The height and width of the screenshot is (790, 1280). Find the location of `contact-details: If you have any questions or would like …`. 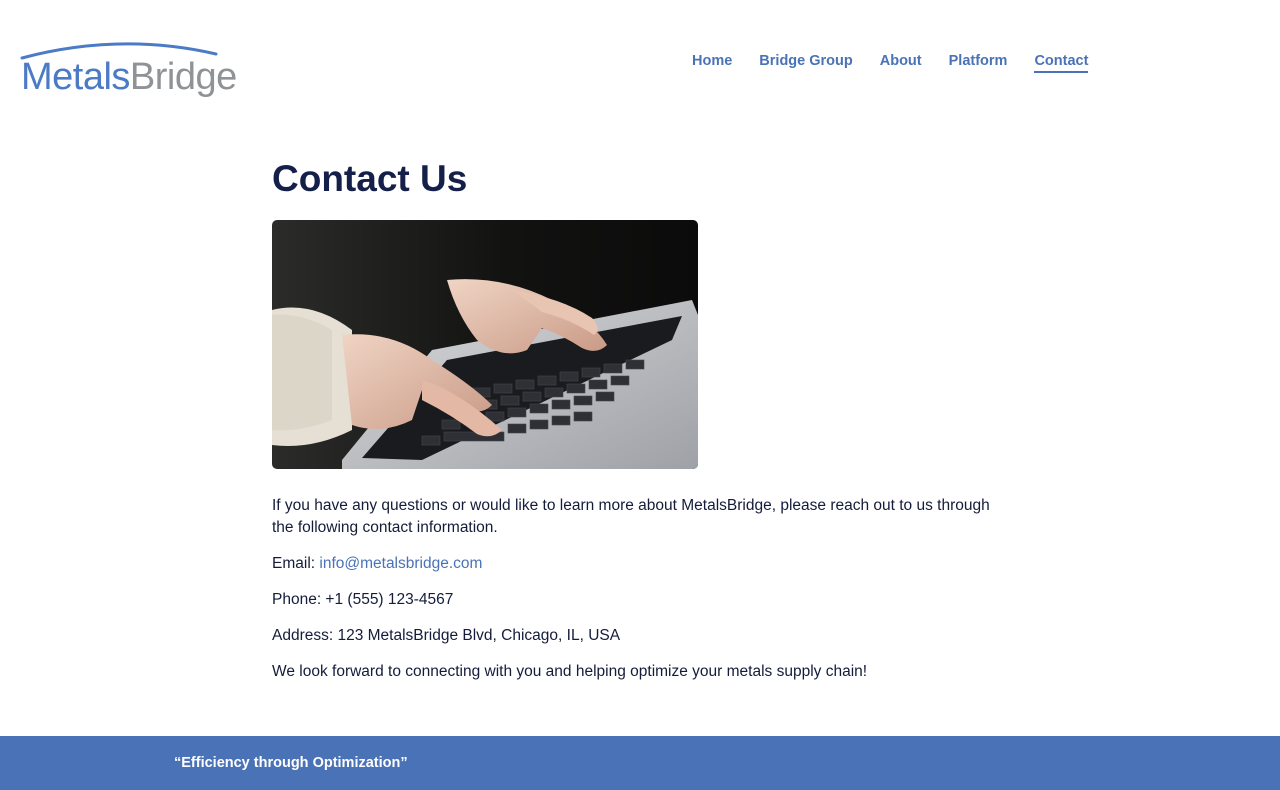

contact-details: If you have any questions or would like … is located at coordinates (642, 589).